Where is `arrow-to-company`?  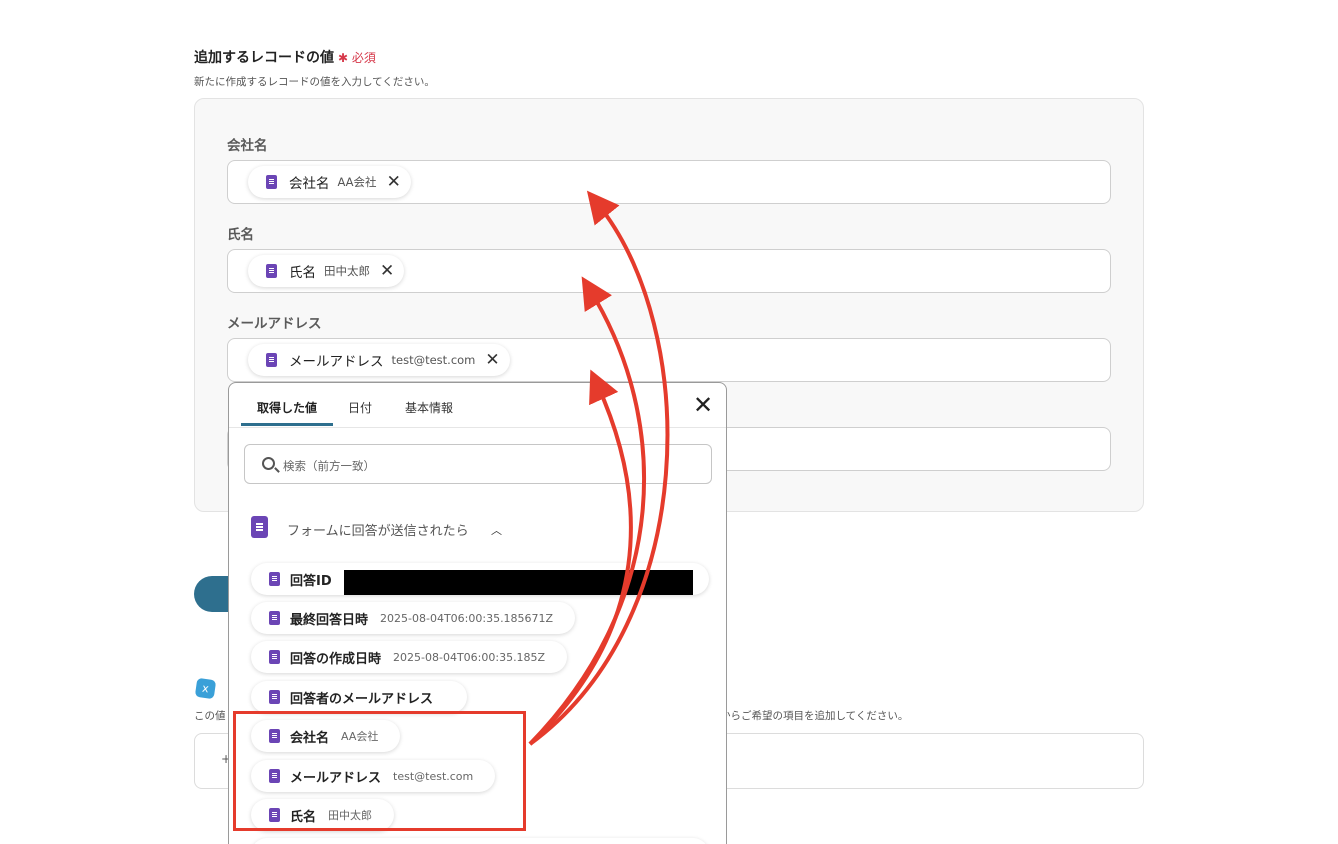 arrow-to-company is located at coordinates (599, 468).